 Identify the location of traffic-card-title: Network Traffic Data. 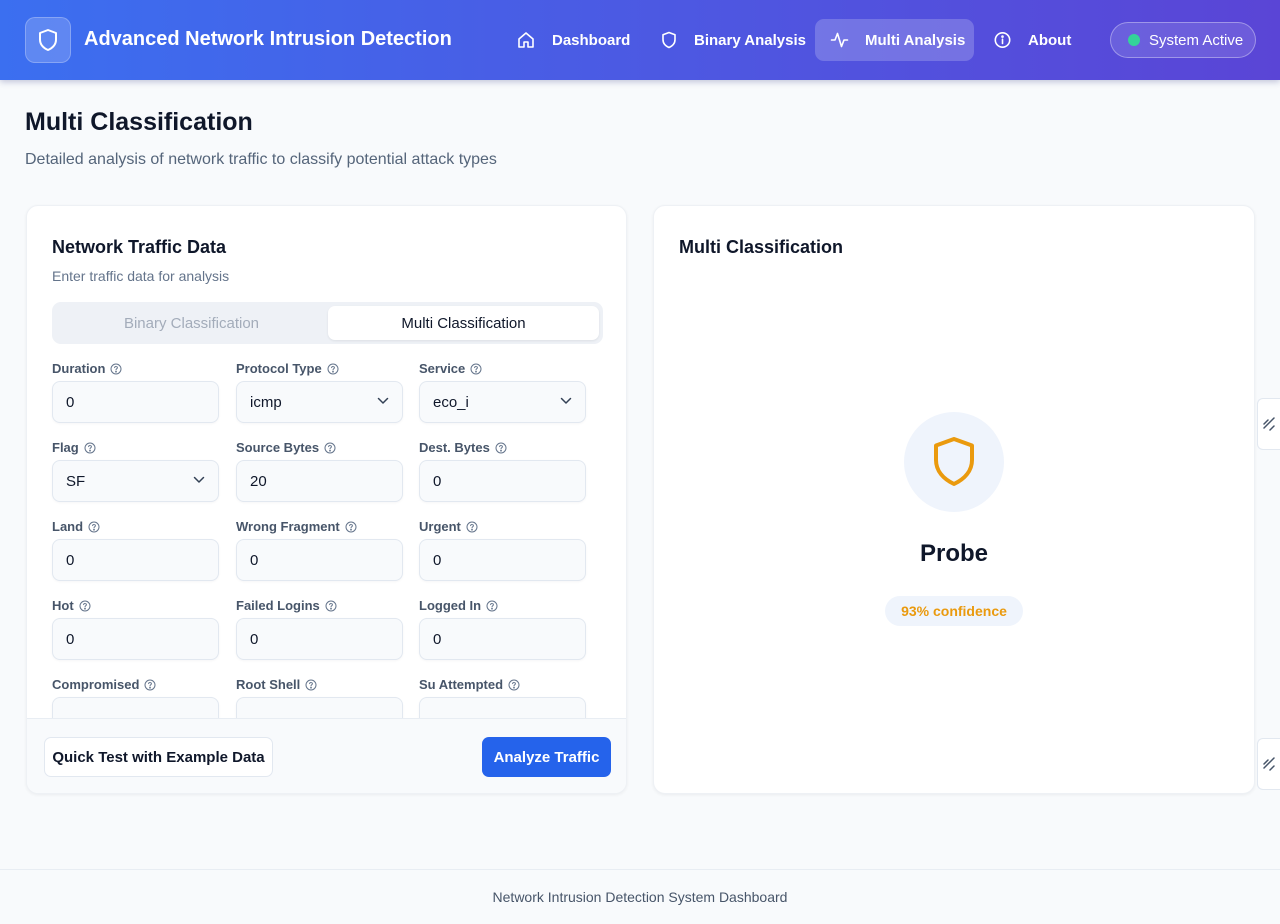
(139, 247).